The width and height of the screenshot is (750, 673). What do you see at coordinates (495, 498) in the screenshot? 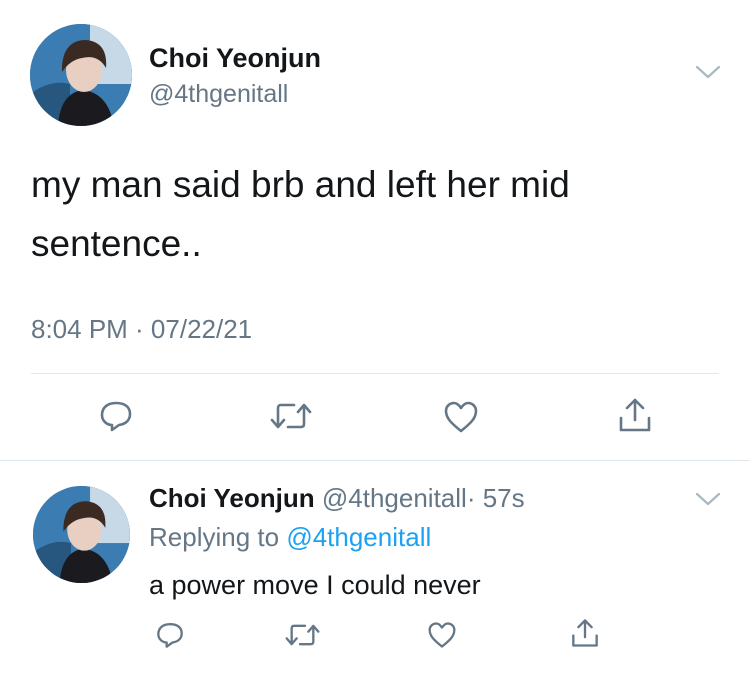
I see `time-ago: · 57s` at bounding box center [495, 498].